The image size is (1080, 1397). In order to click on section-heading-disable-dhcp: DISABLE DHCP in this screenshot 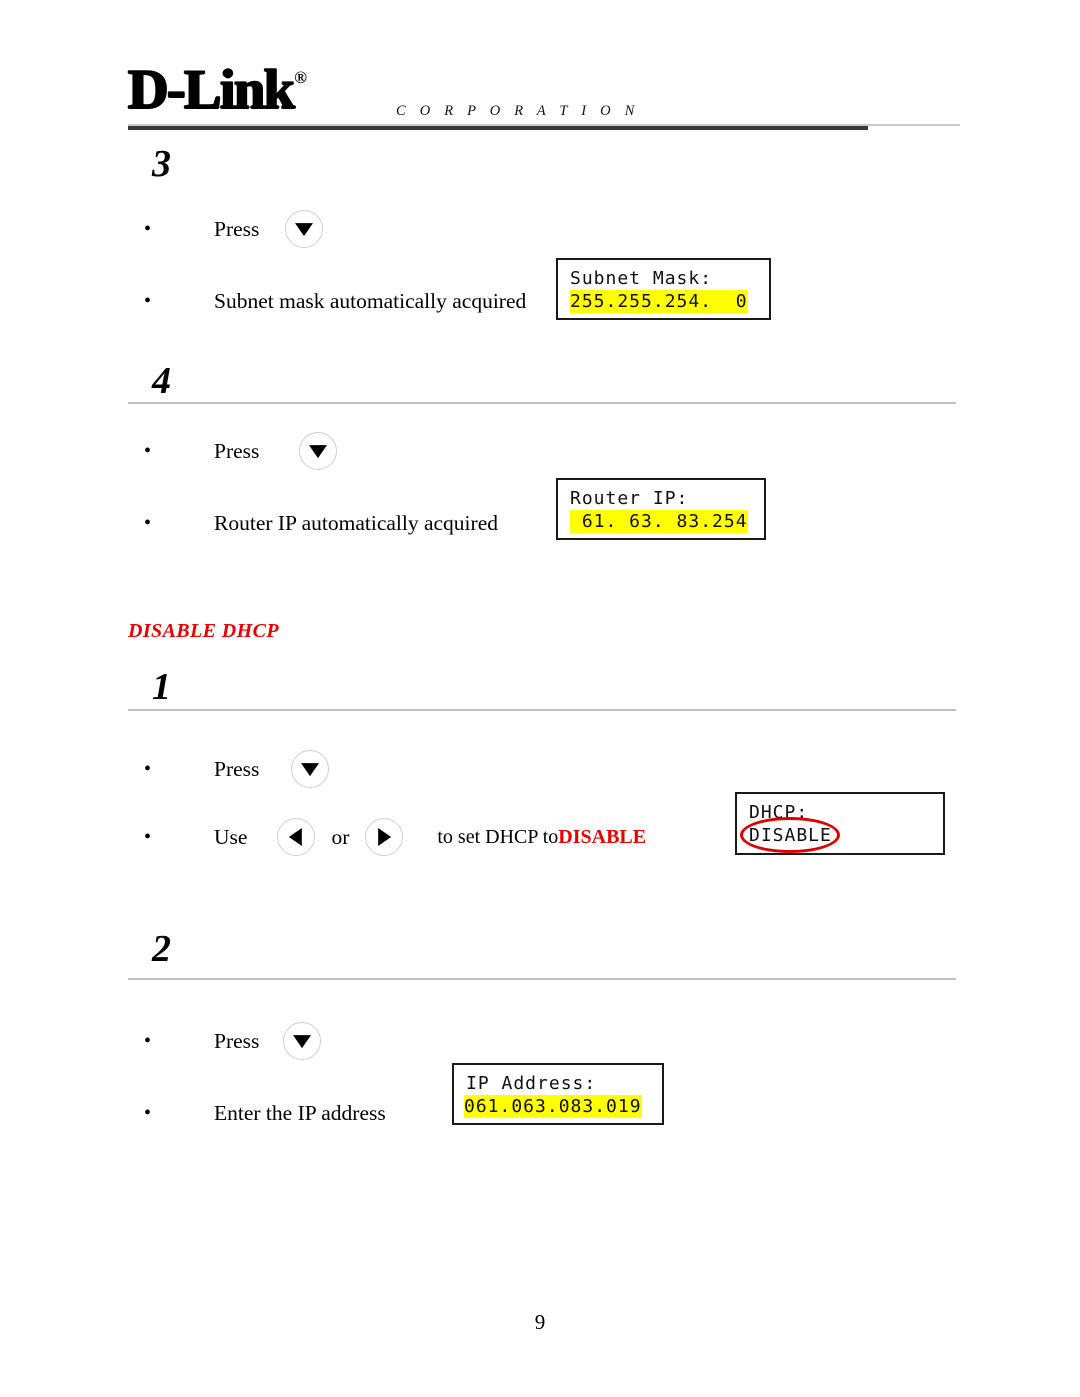, I will do `click(203, 631)`.